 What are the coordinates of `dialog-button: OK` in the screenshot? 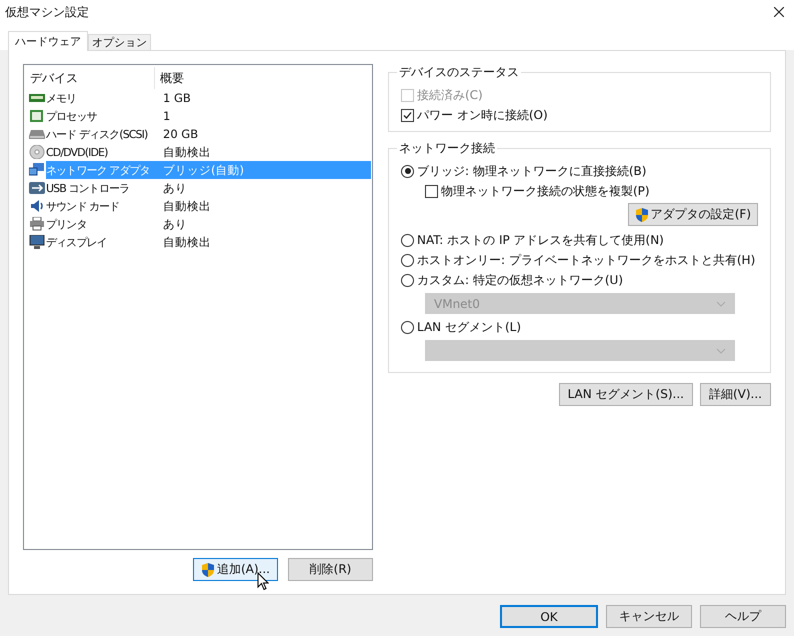 It's located at (549, 616).